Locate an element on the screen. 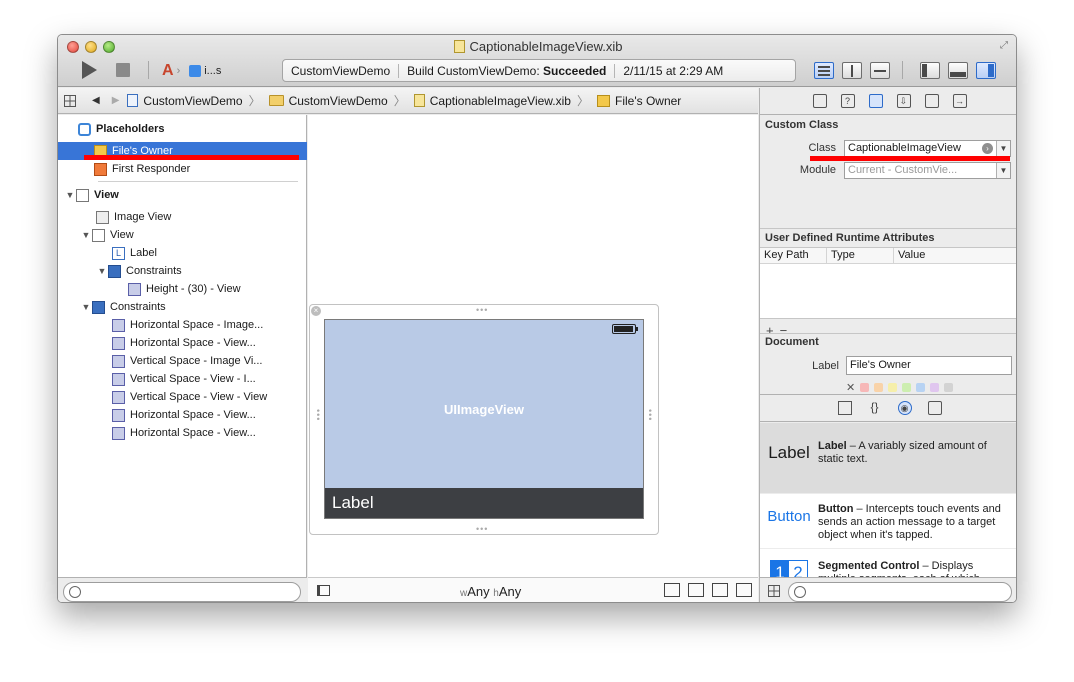  navigate-arrow-icon: › is located at coordinates (987, 148).